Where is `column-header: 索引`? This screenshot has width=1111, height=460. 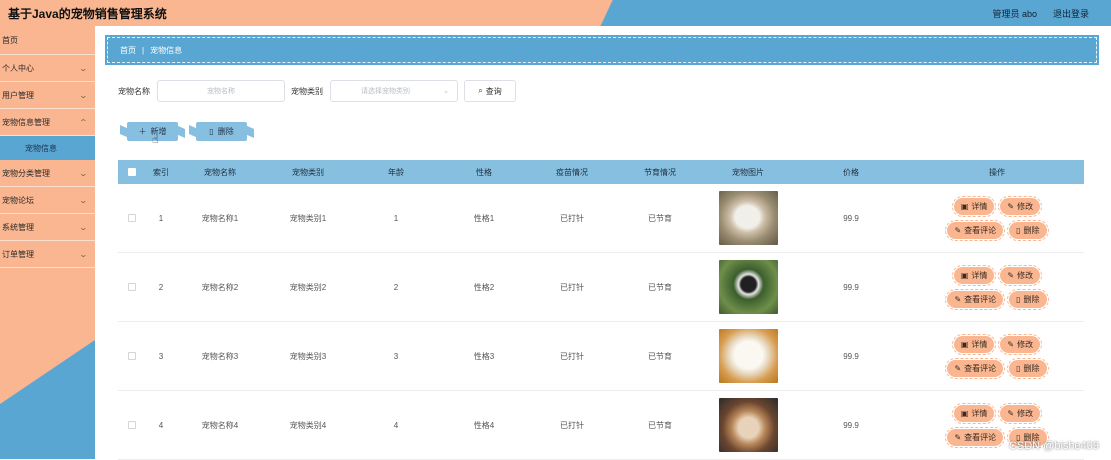
column-header: 索引 is located at coordinates (161, 172).